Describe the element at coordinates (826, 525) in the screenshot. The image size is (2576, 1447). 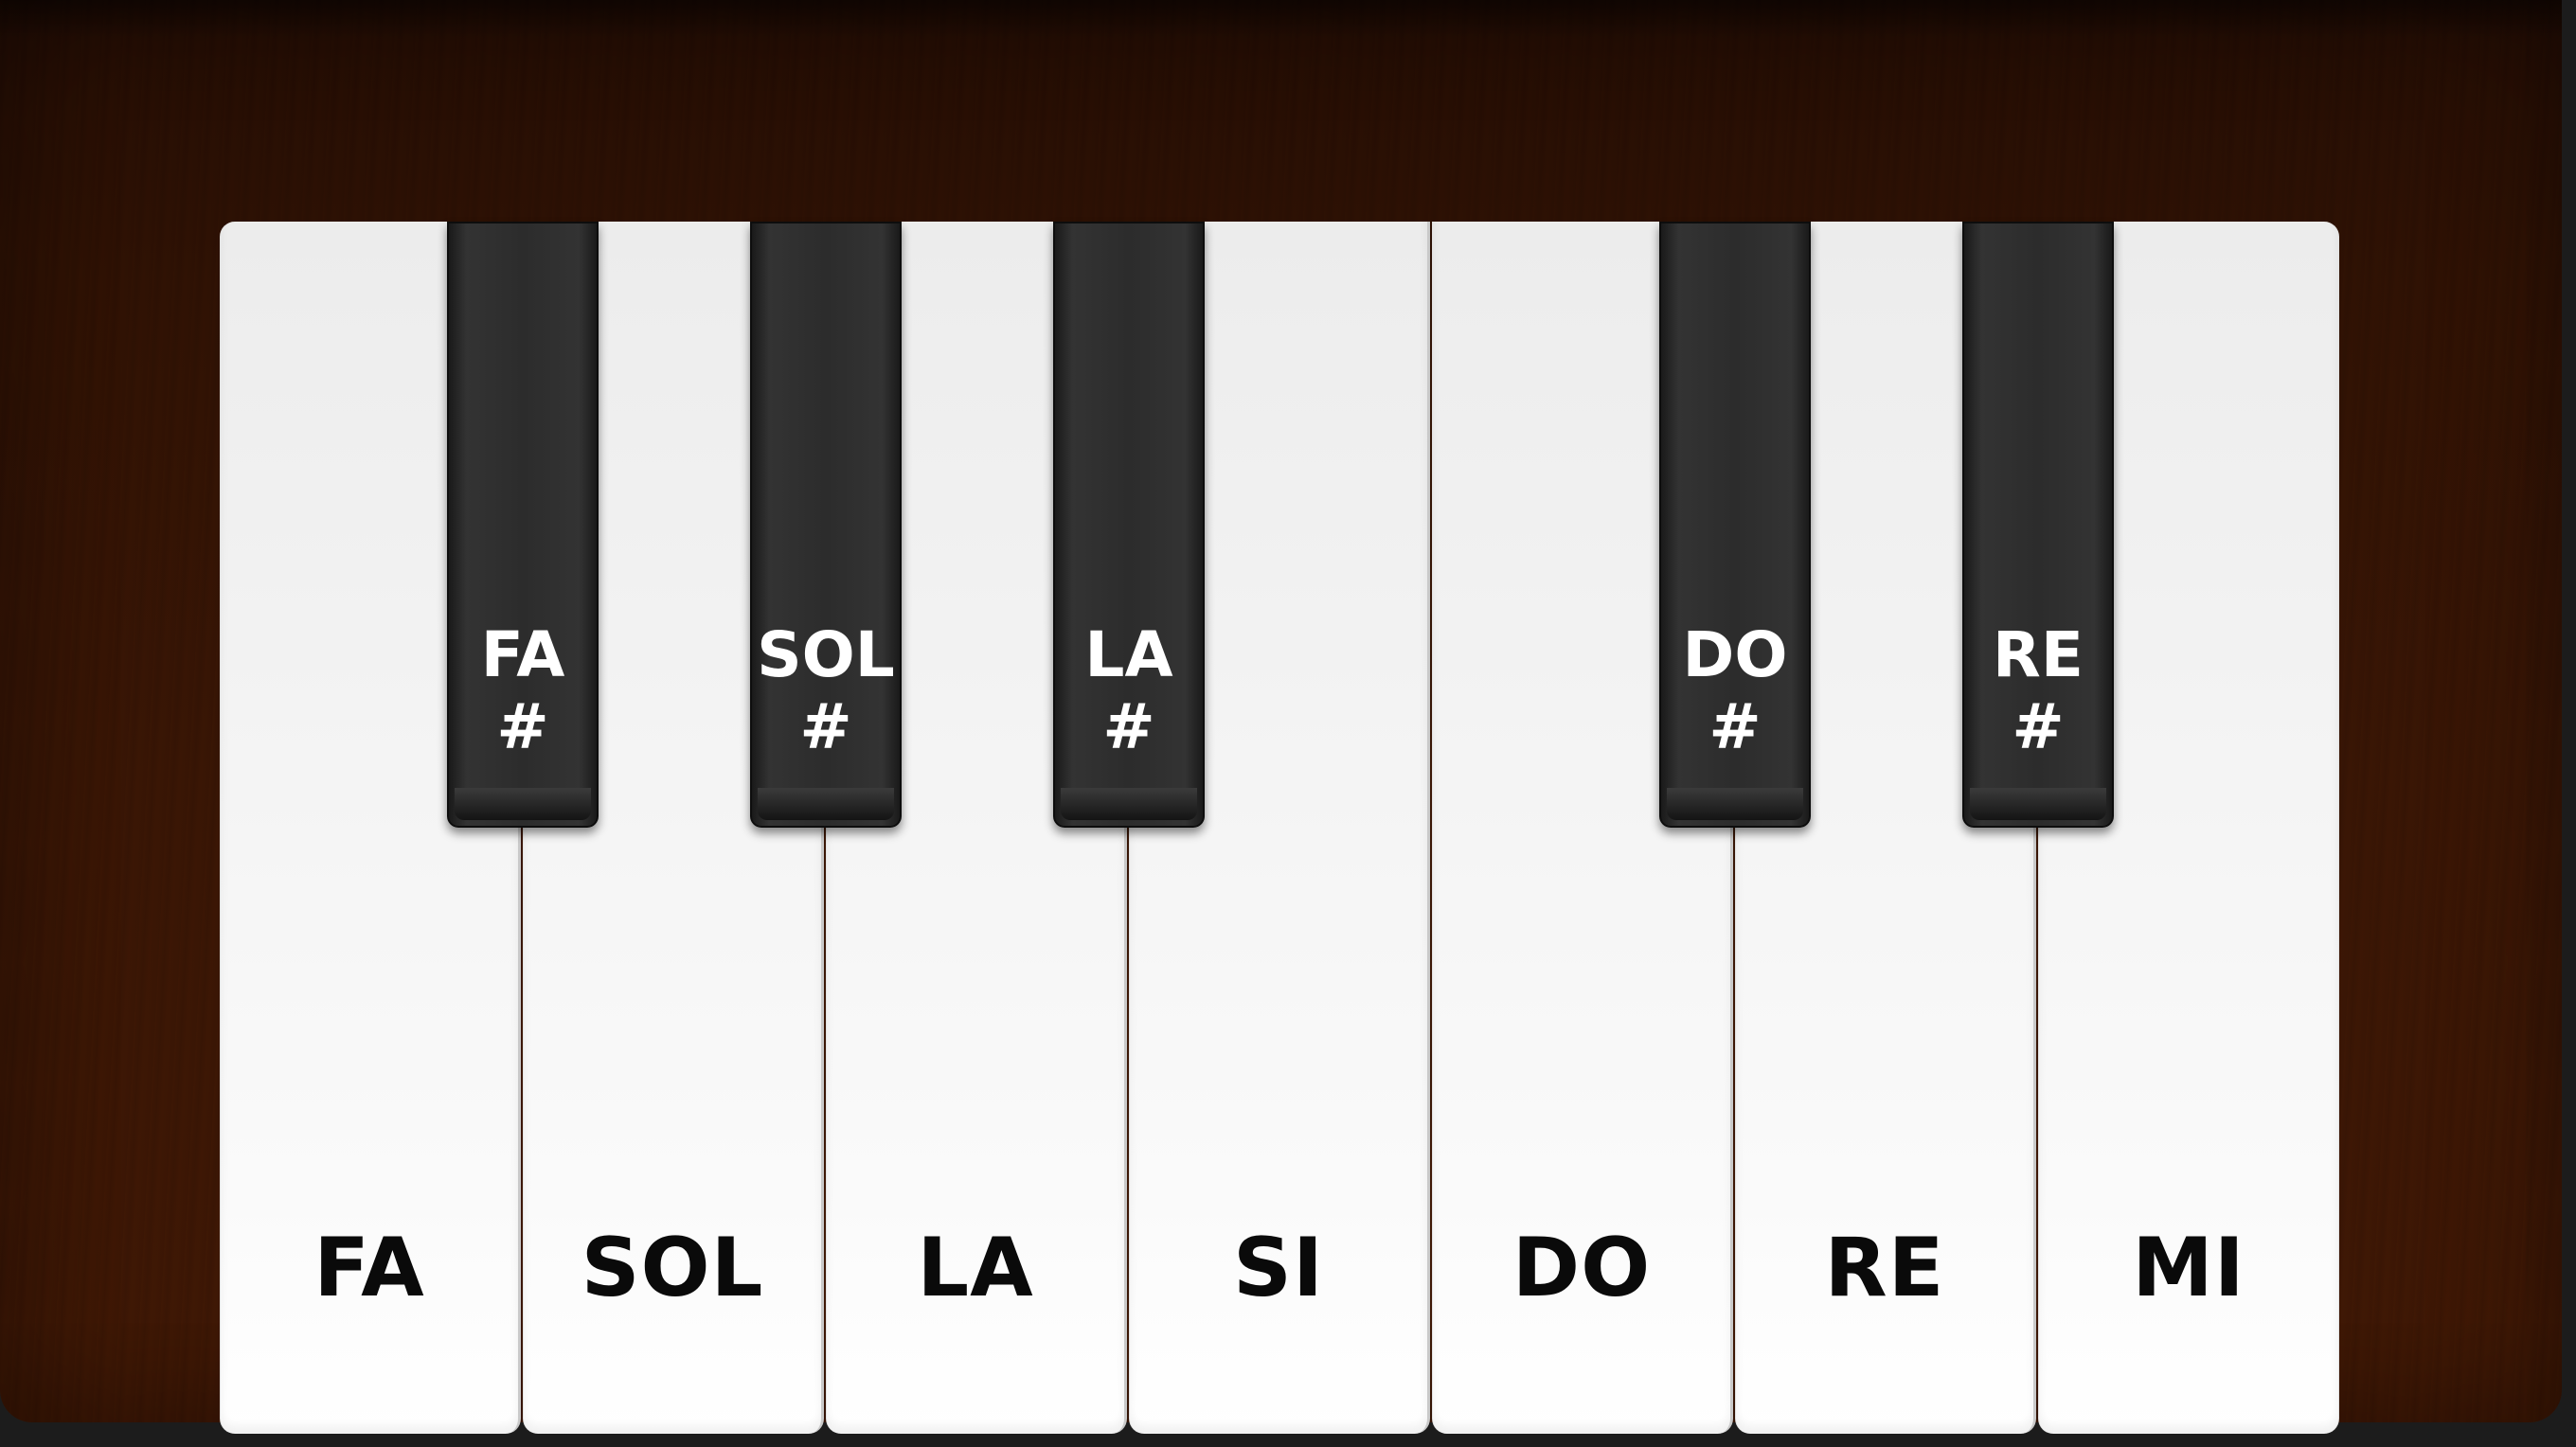
I see `black-key-sol-sharp: SOL #` at that location.